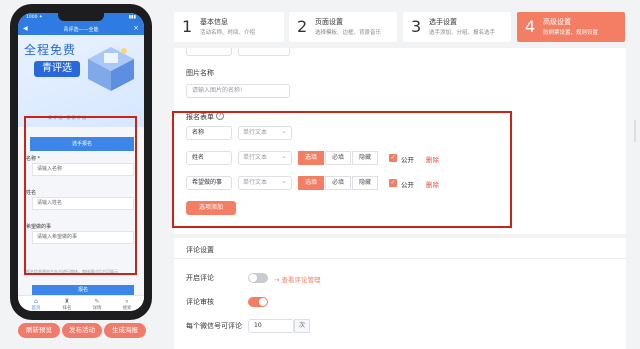 The width and height of the screenshot is (640, 349). I want to click on step-page-settings: 2 页面设置 选择模板、边框、背景音乐, so click(343, 27).